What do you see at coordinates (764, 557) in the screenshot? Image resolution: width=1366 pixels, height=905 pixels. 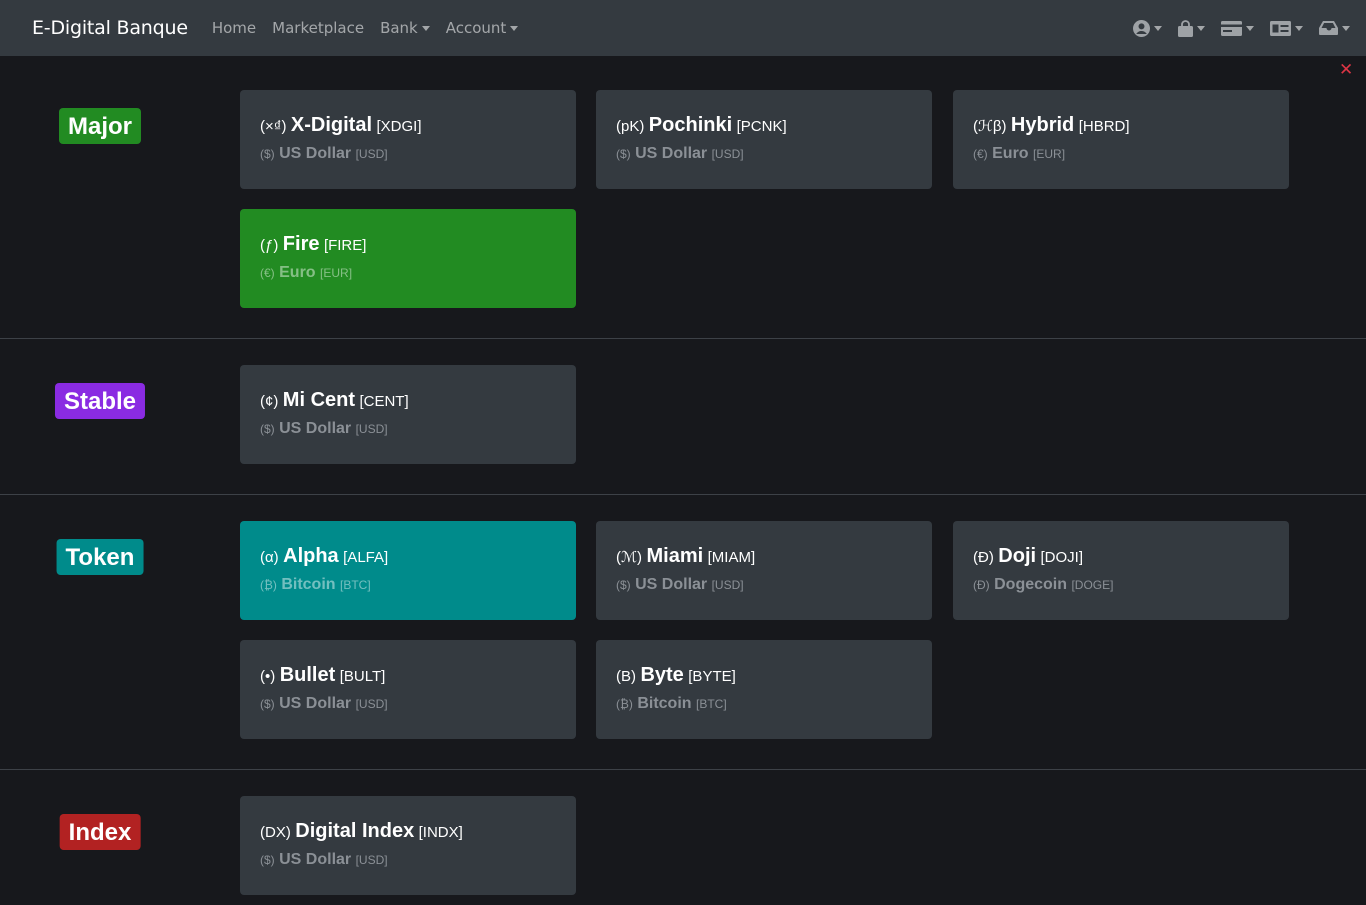 I see `card-title: (ℳ) Miami [MIAM]` at bounding box center [764, 557].